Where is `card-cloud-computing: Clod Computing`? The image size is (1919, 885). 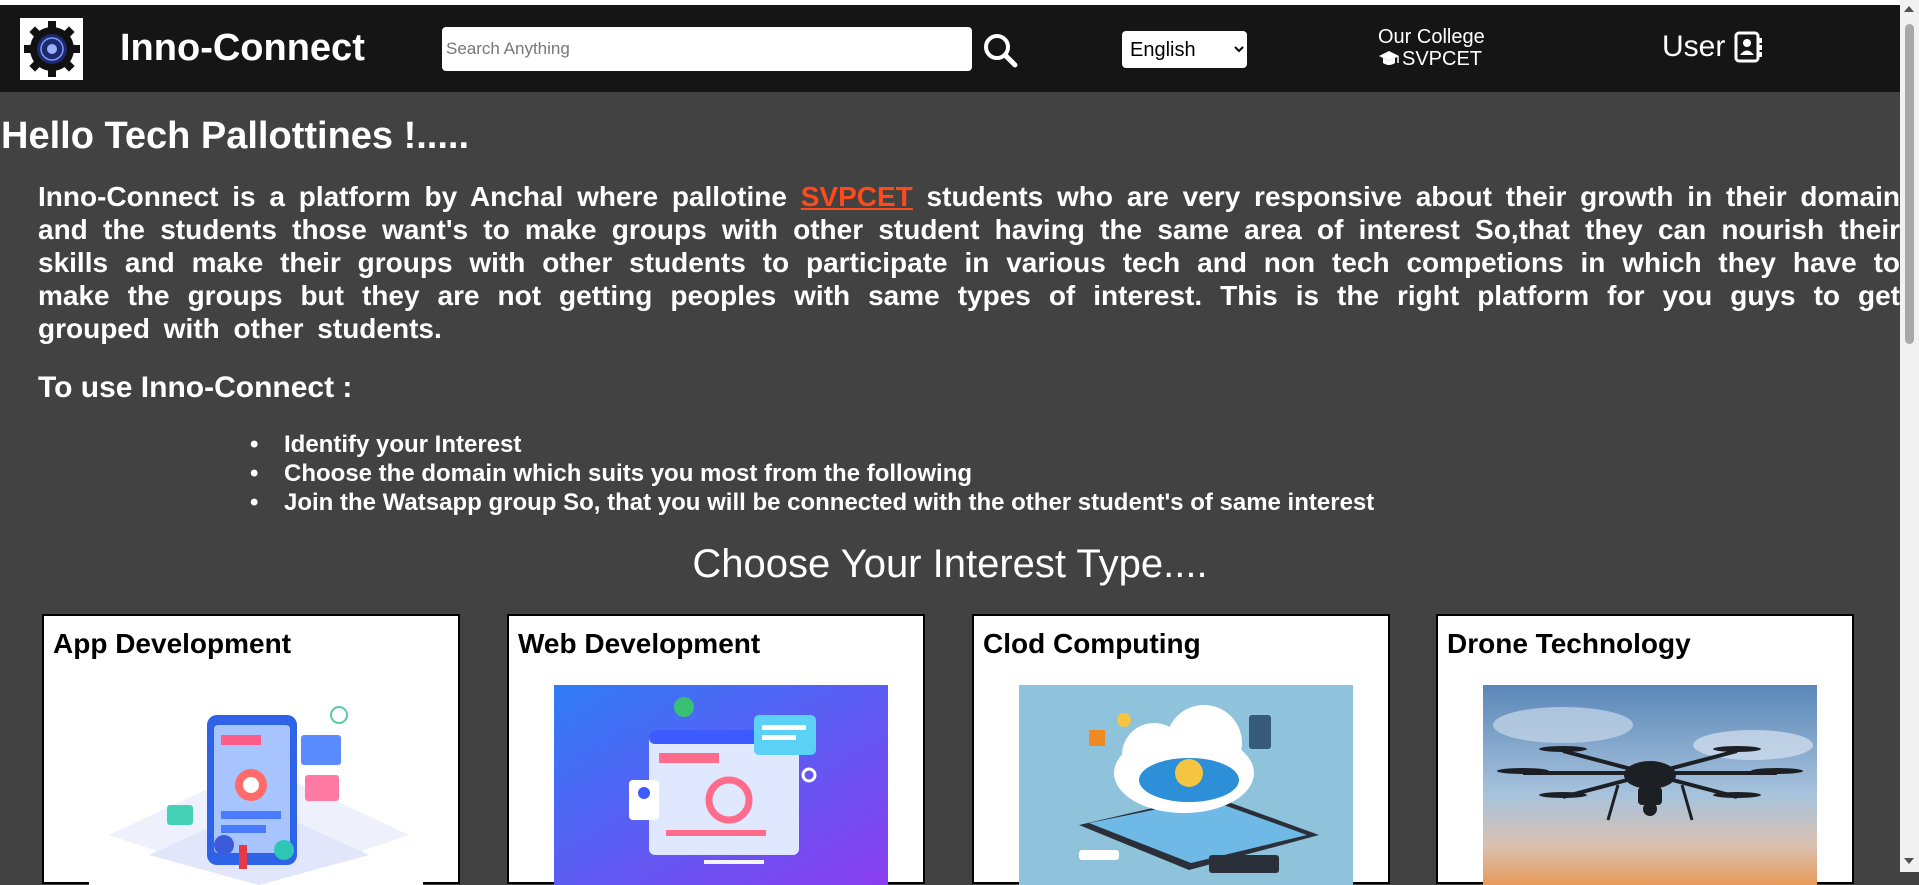 card-cloud-computing: Clod Computing is located at coordinates (1181, 749).